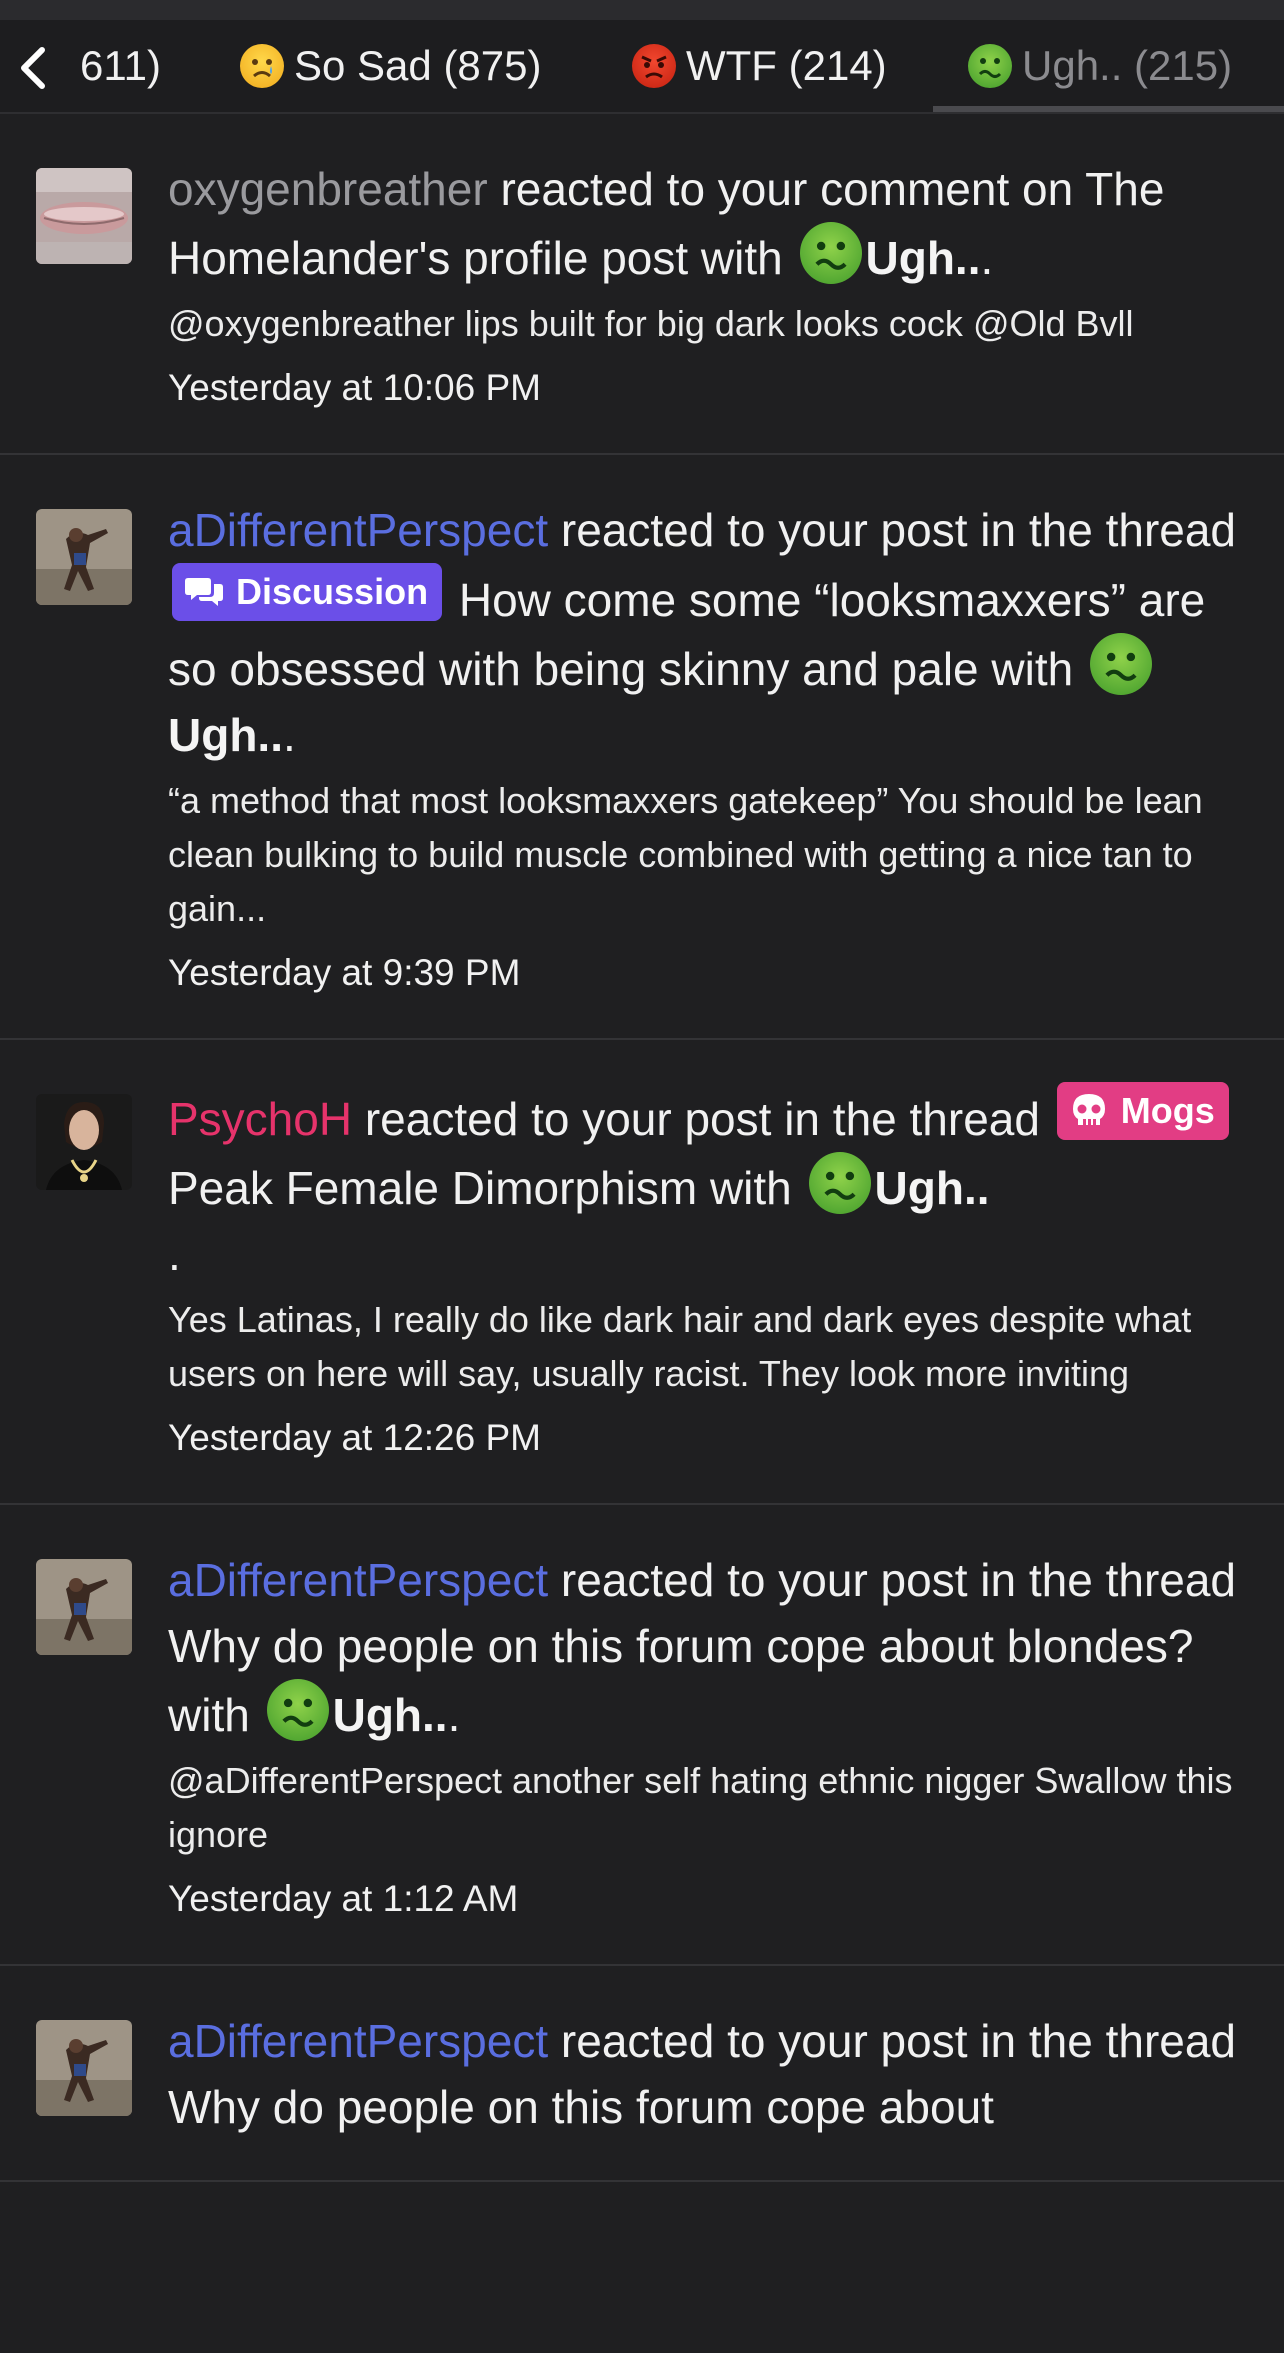  Describe the element at coordinates (786, 65) in the screenshot. I see `tab-label: WTF (214)` at that location.